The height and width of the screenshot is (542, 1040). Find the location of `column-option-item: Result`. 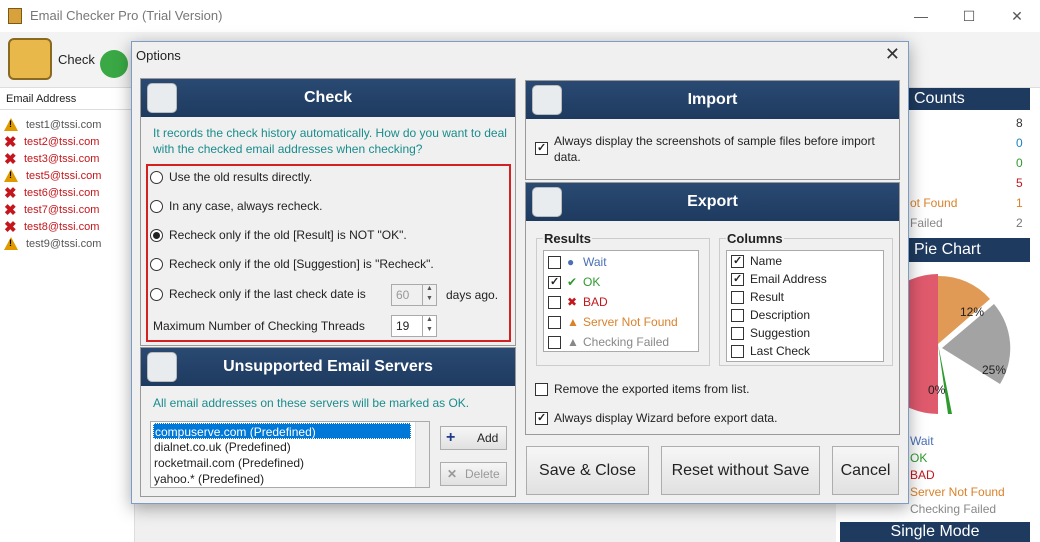

column-option-item: Result is located at coordinates (757, 297).